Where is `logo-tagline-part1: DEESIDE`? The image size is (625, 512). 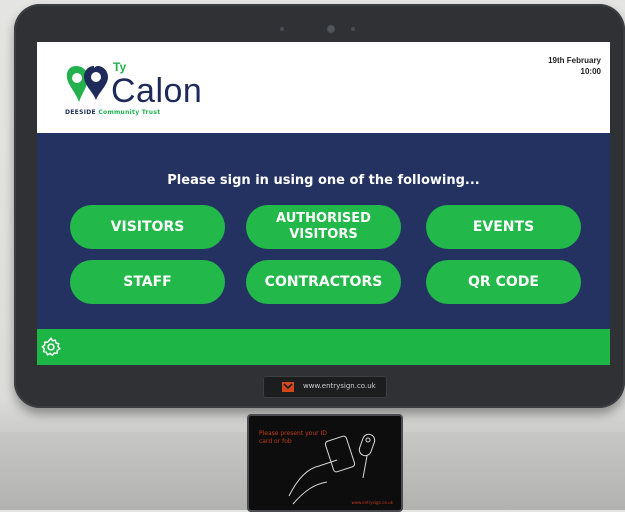 logo-tagline-part1: DEESIDE is located at coordinates (80, 112).